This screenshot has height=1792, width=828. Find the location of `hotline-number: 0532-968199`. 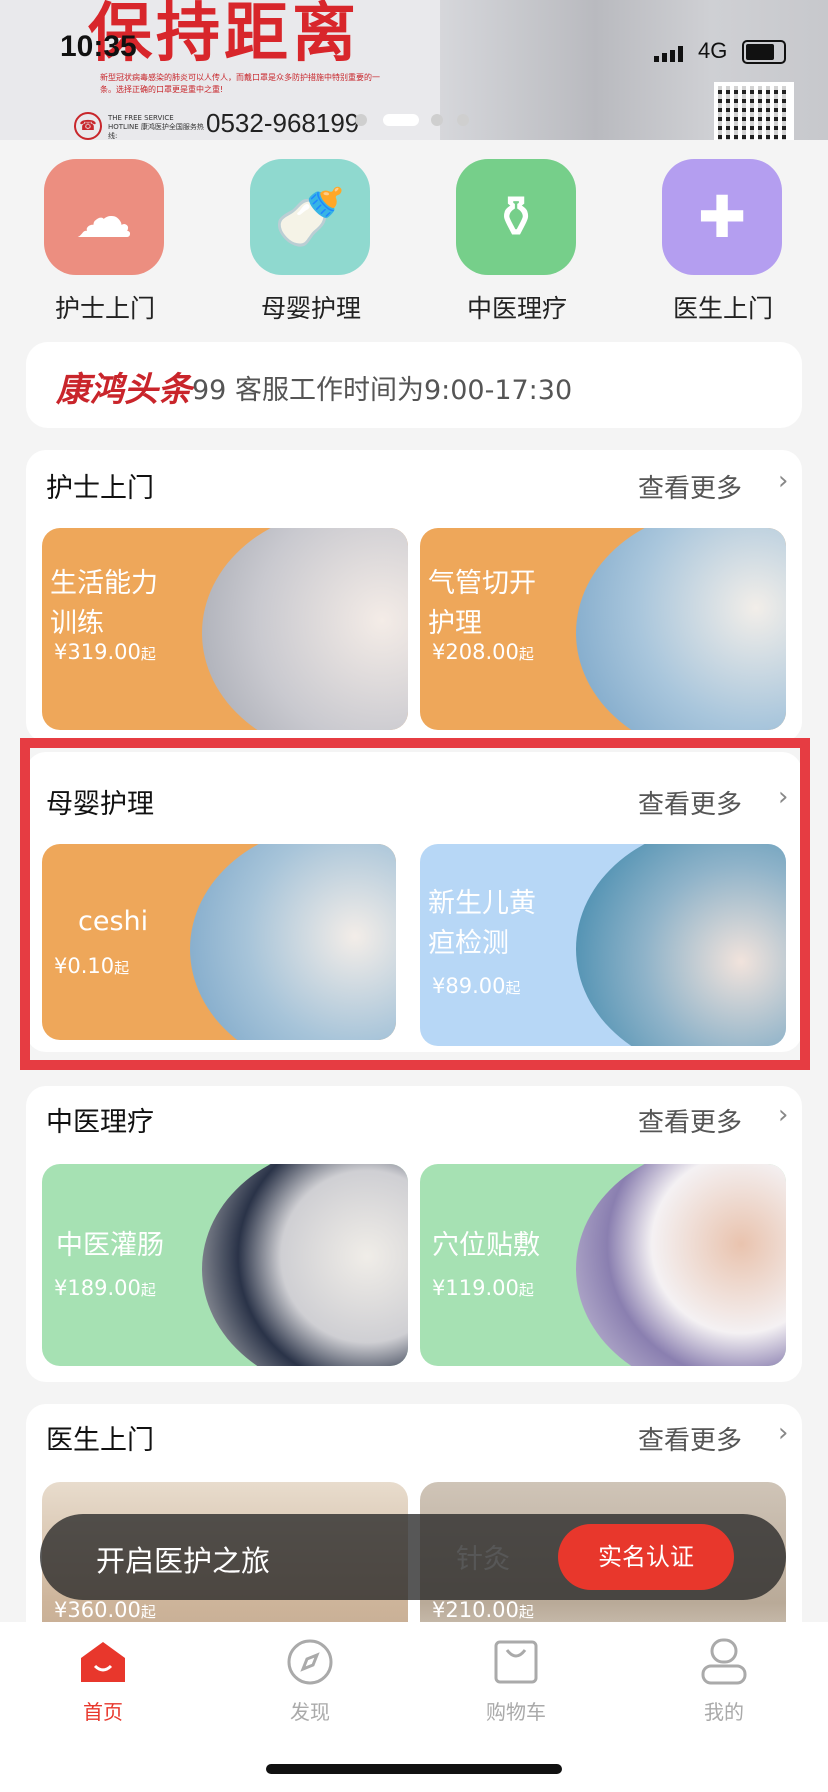

hotline-number: 0532-968199 is located at coordinates (283, 123).